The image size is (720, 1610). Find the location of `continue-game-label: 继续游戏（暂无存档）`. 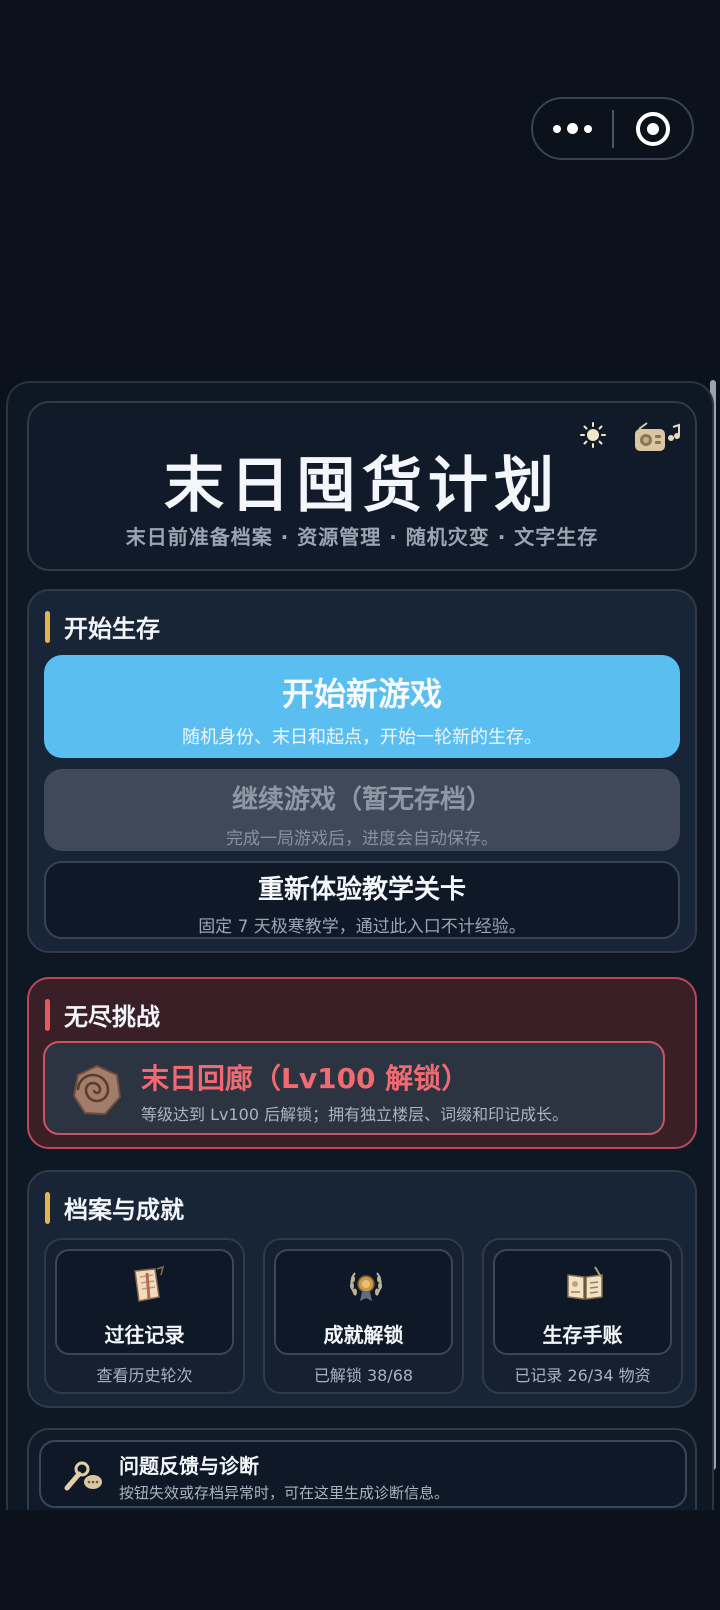

continue-game-label: 继续游戏（暂无存档） is located at coordinates (361, 800).